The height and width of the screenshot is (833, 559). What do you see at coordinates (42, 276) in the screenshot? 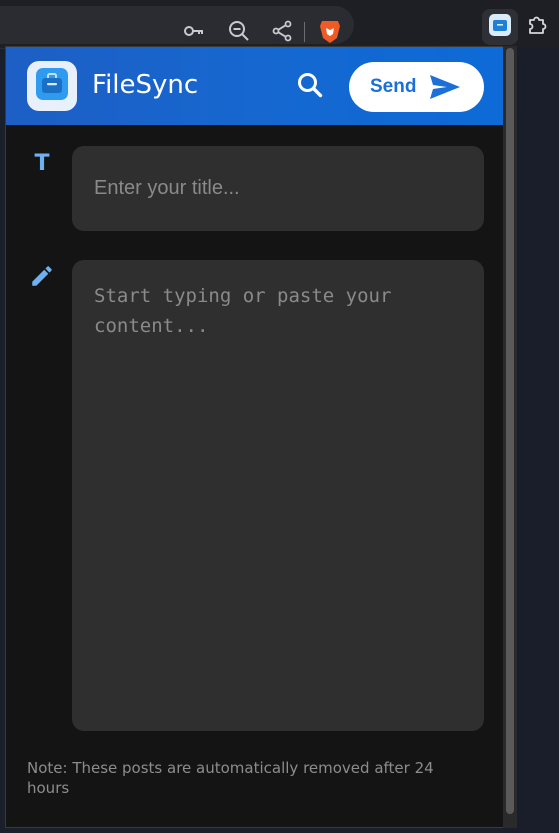
I see `pencil-icon` at bounding box center [42, 276].